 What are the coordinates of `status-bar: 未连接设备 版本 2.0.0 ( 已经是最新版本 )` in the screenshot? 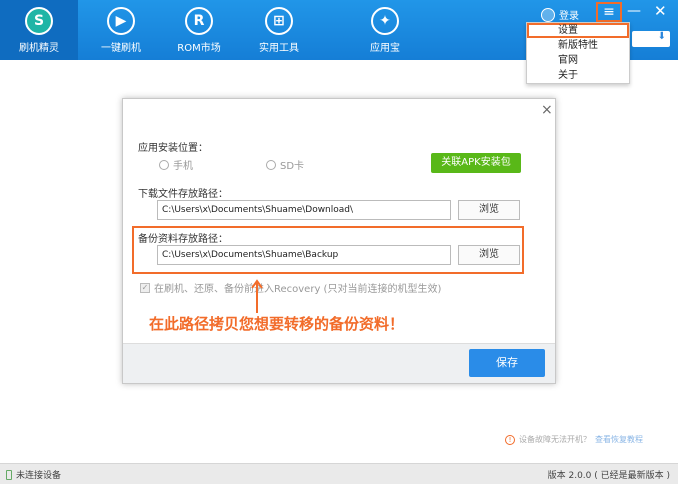 It's located at (339, 473).